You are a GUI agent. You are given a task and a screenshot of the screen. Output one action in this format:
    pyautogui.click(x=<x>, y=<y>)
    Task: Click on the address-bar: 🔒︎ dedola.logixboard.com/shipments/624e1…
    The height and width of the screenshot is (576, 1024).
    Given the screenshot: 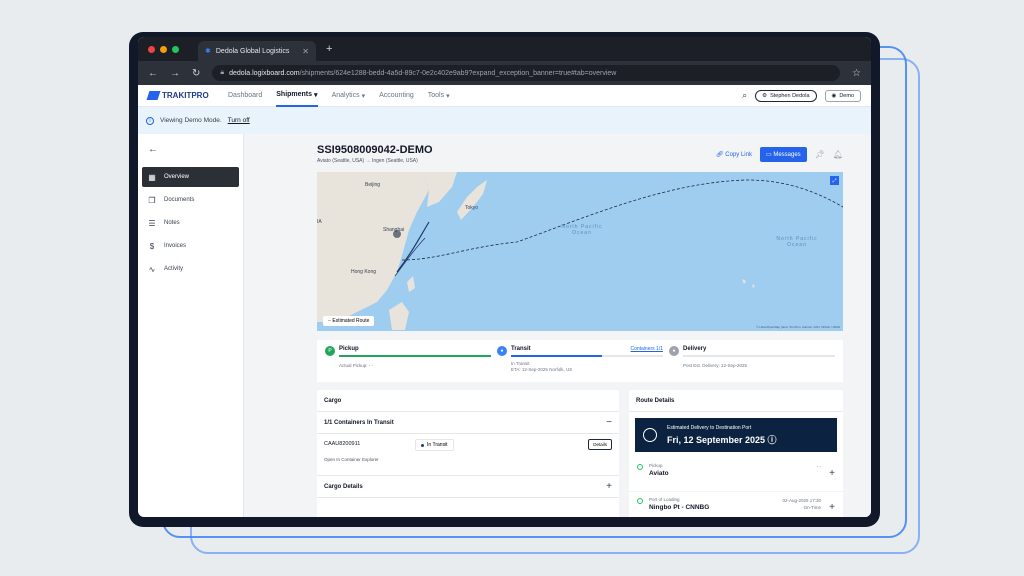 What is the action you would take?
    pyautogui.click(x=526, y=73)
    